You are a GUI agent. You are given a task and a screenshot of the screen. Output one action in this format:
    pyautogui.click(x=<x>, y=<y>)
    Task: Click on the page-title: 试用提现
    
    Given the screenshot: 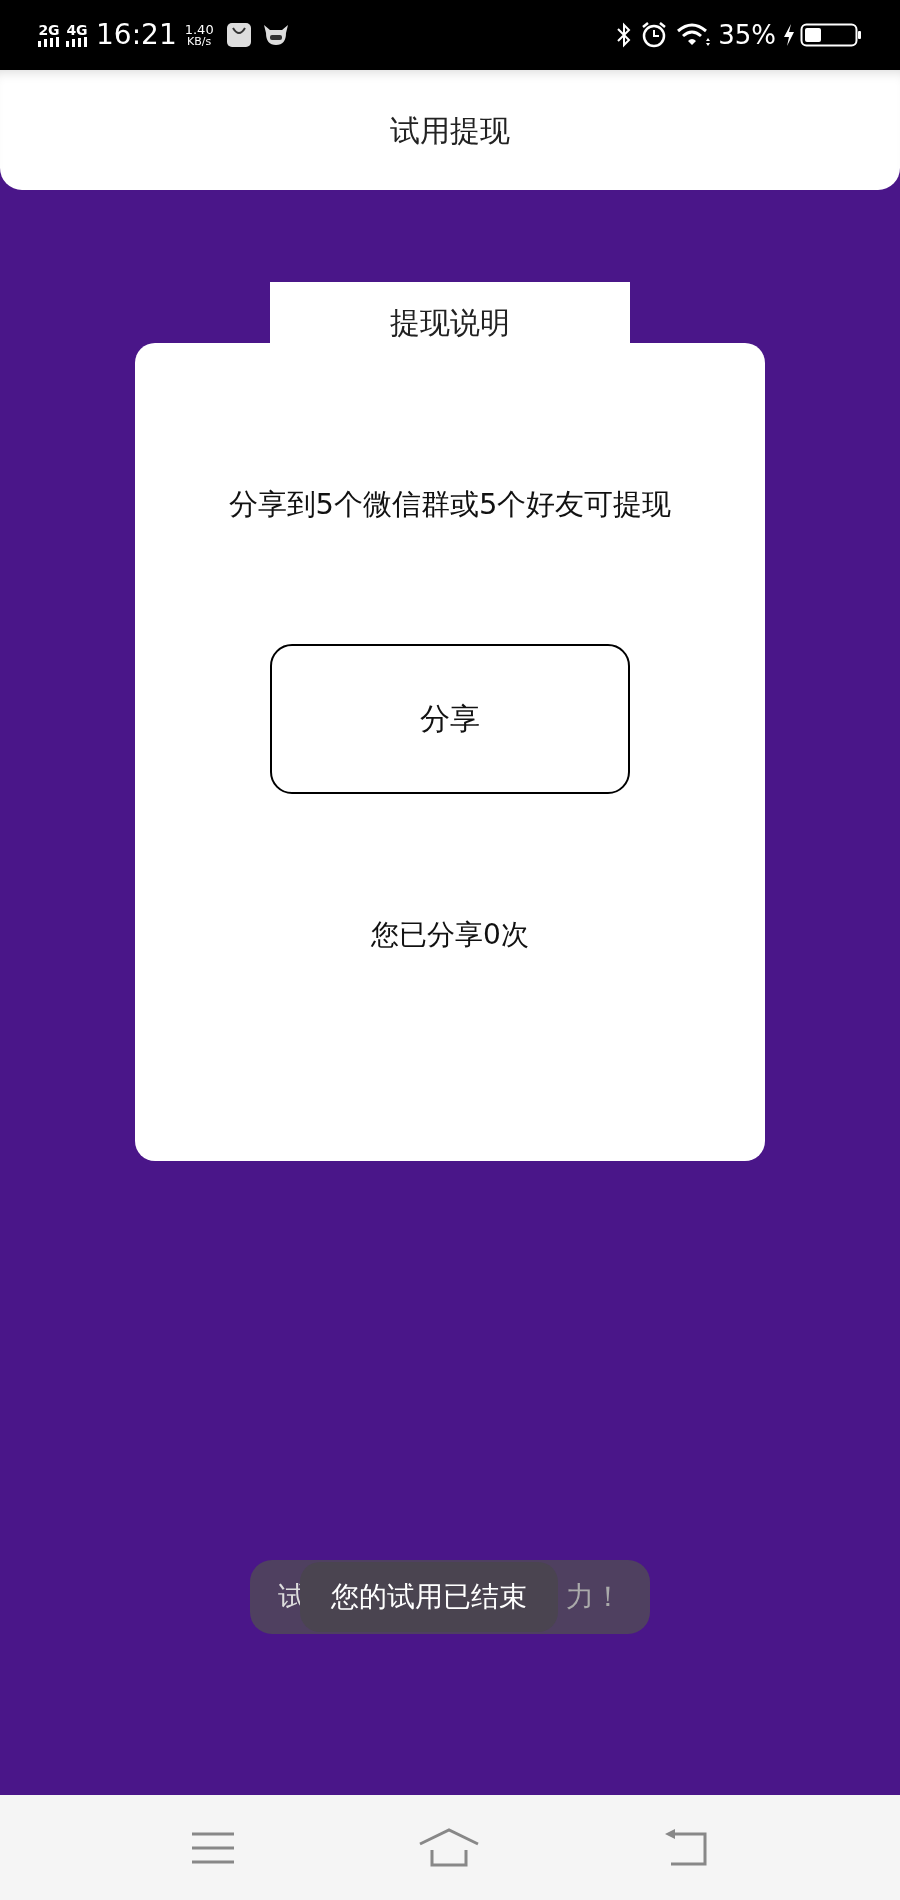 What is the action you would take?
    pyautogui.click(x=450, y=130)
    